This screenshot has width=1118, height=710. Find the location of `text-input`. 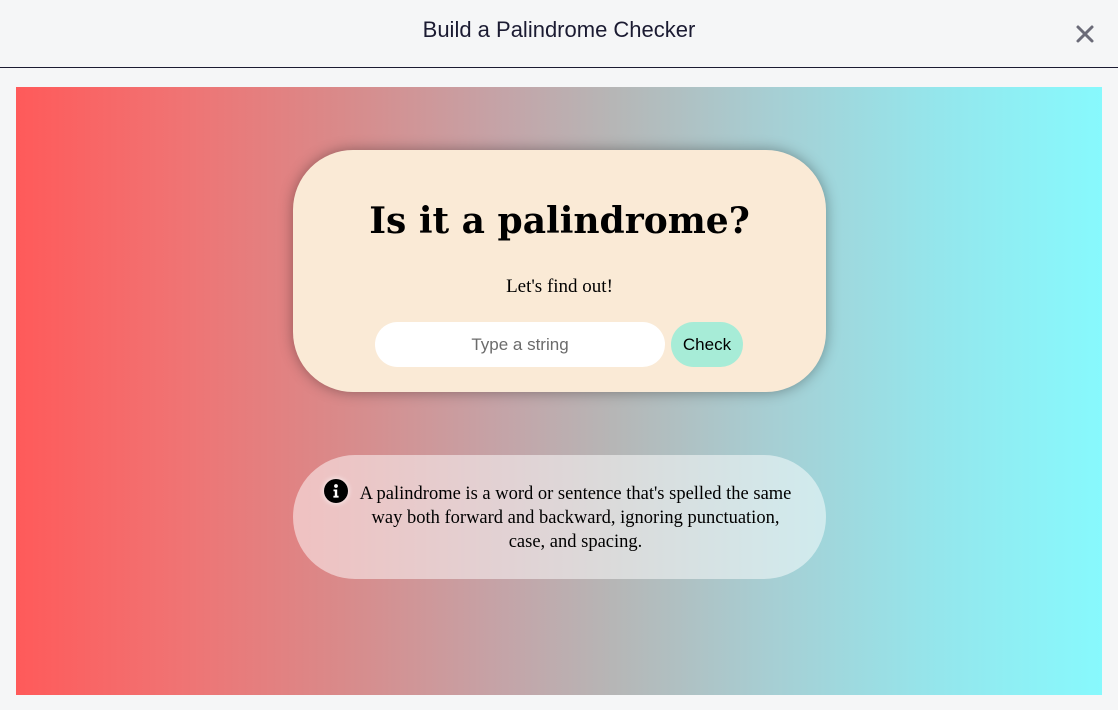

text-input is located at coordinates (520, 344).